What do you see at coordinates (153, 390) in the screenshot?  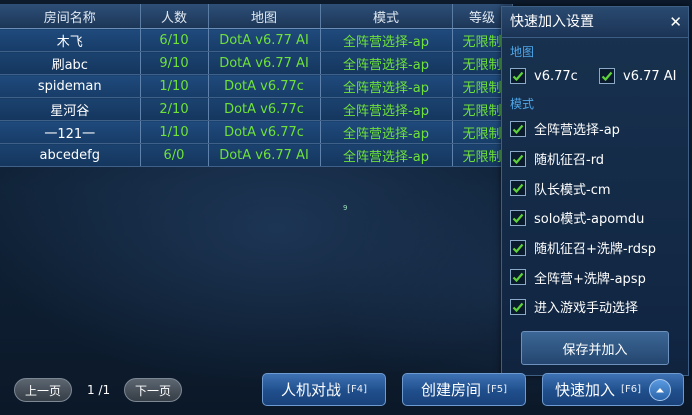 I see `next-page-button: 下一页` at bounding box center [153, 390].